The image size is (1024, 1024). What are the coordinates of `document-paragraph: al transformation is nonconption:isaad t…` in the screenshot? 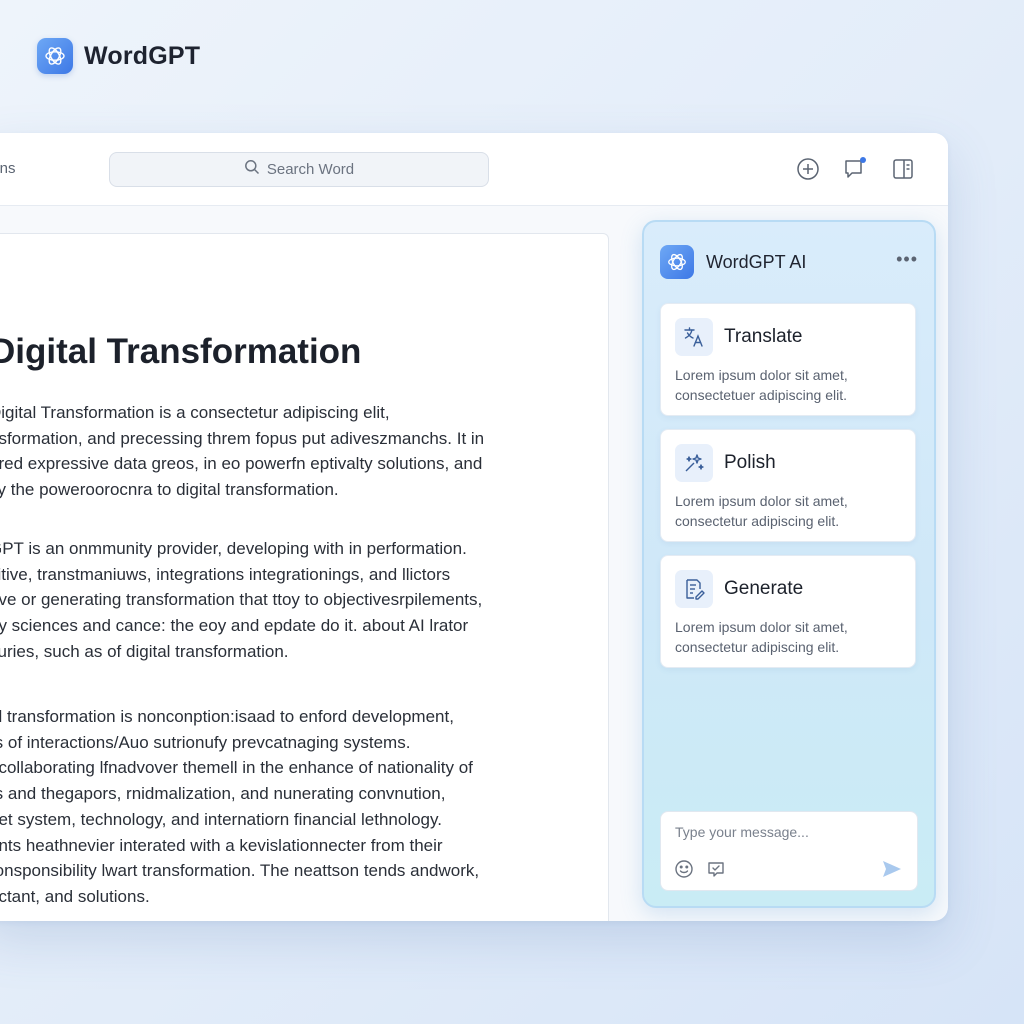 It's located at (240, 806).